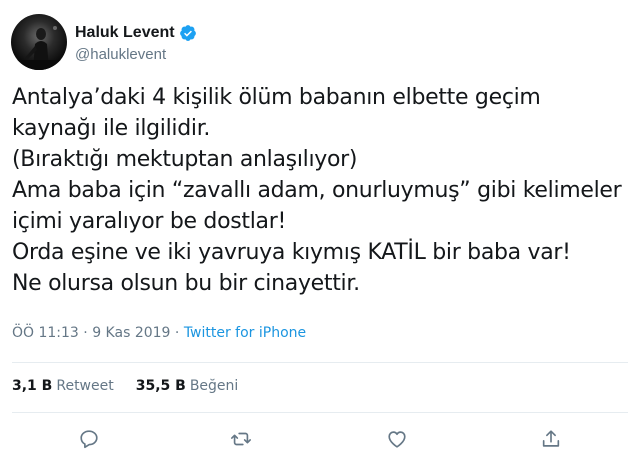  I want to click on share-button, so click(552, 440).